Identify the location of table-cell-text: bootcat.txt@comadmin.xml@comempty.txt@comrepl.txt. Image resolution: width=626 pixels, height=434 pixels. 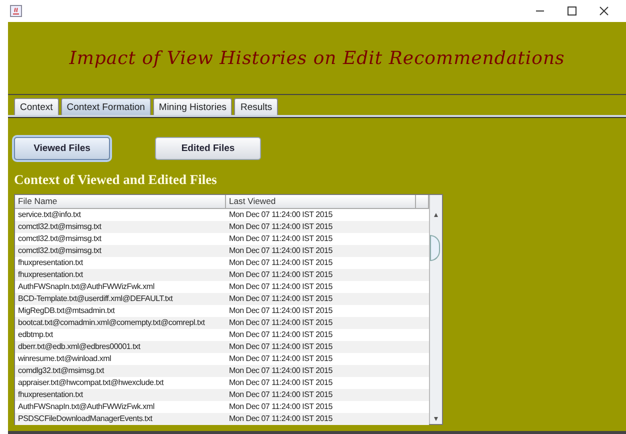
(111, 323).